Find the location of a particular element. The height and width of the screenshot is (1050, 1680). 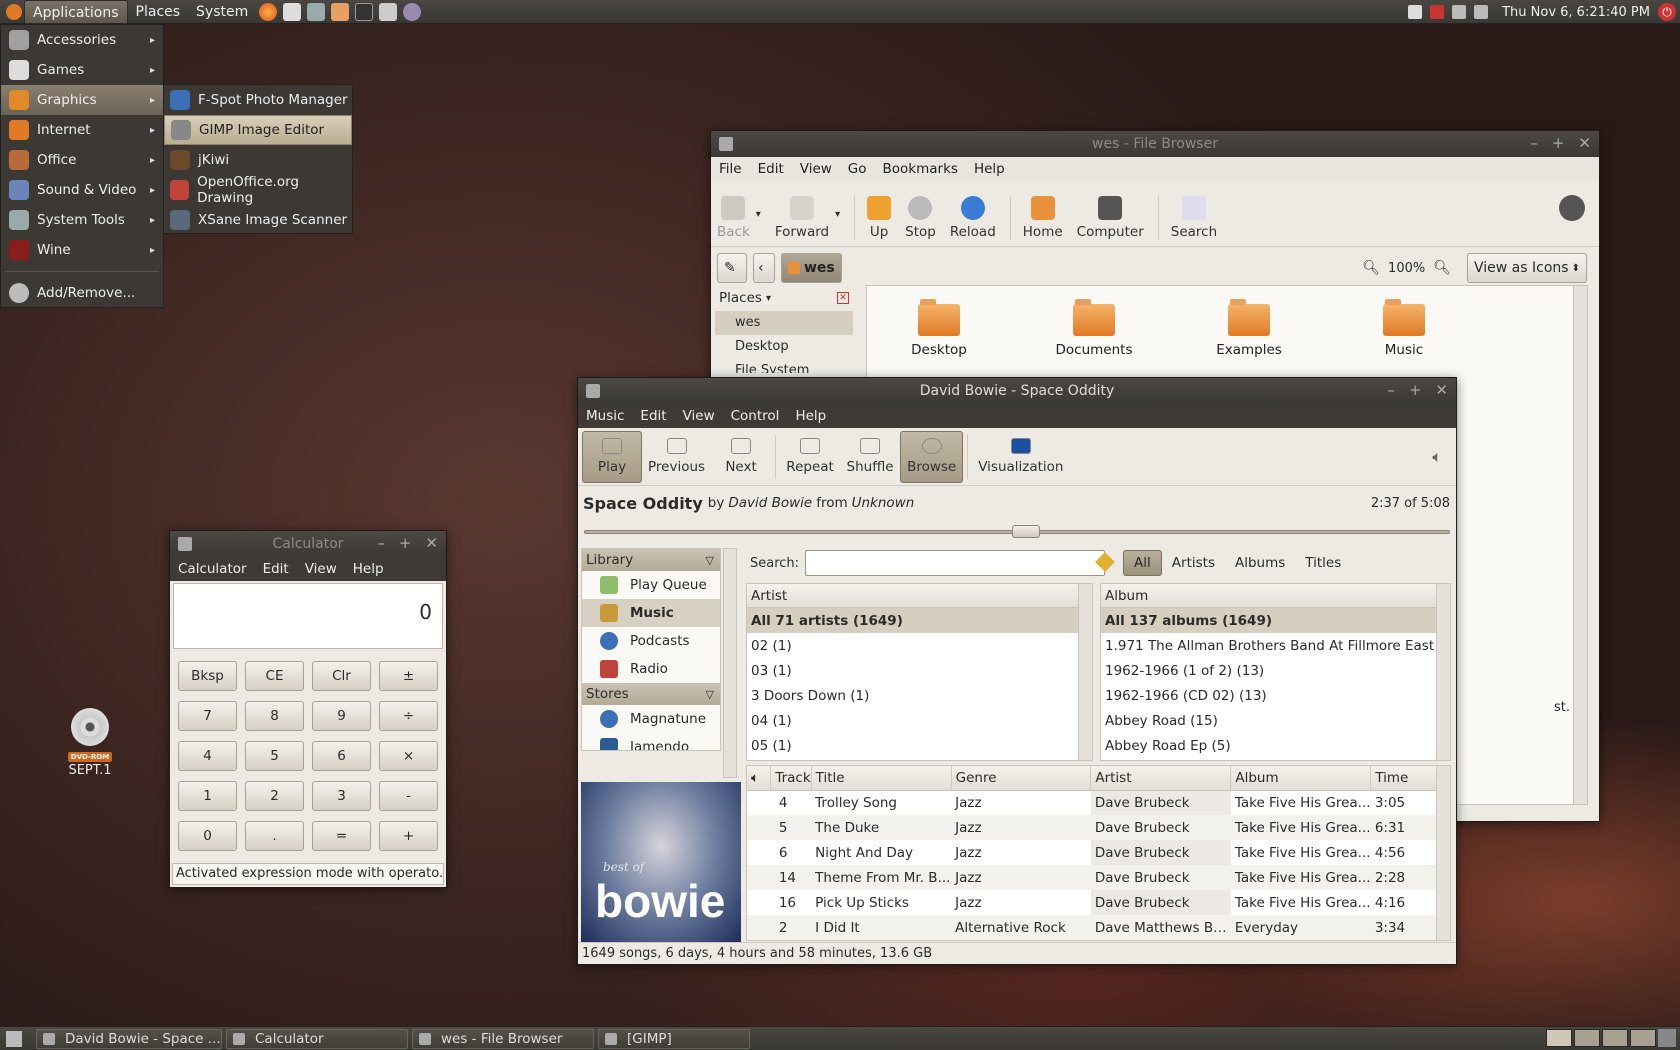

calc-key-9: 5 is located at coordinates (274, 756).